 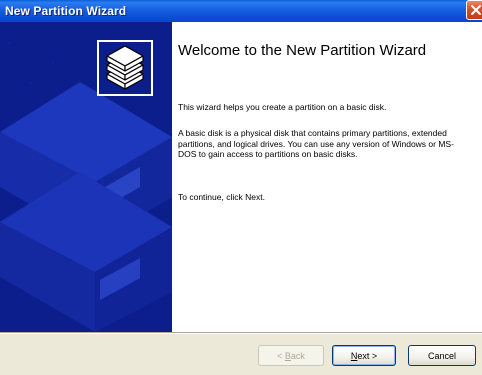 What do you see at coordinates (241, 333) in the screenshot?
I see `button-area-divider` at bounding box center [241, 333].